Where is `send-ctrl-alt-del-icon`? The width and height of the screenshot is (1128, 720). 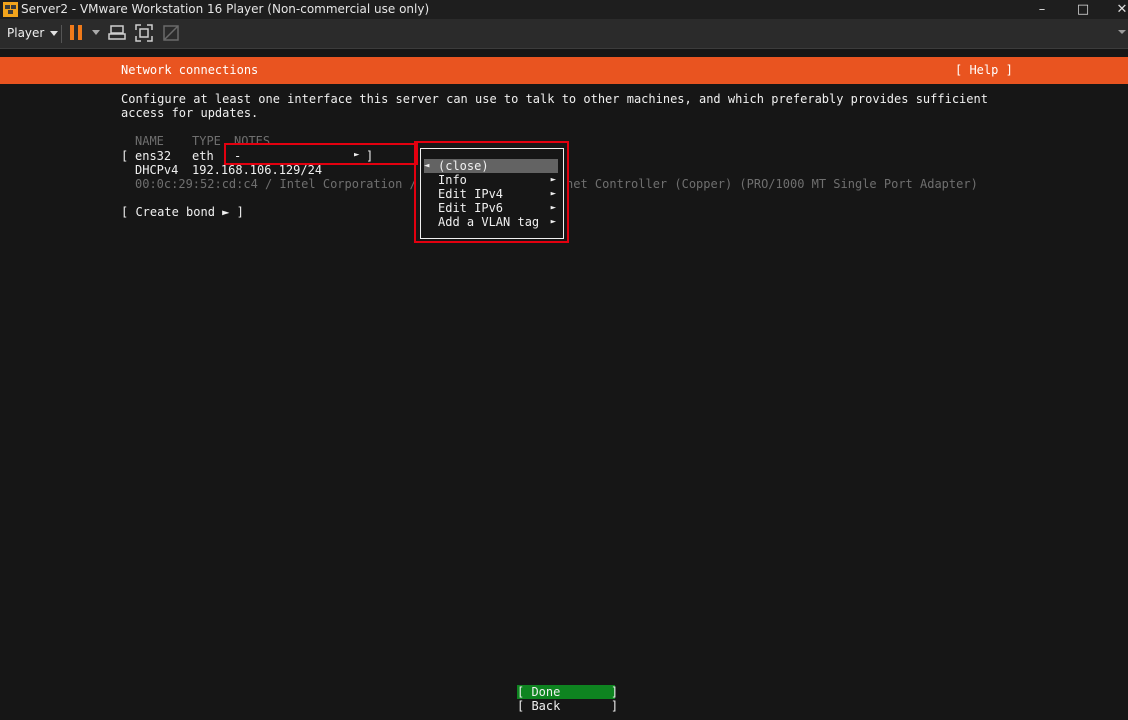
send-ctrl-alt-del-icon is located at coordinates (117, 33).